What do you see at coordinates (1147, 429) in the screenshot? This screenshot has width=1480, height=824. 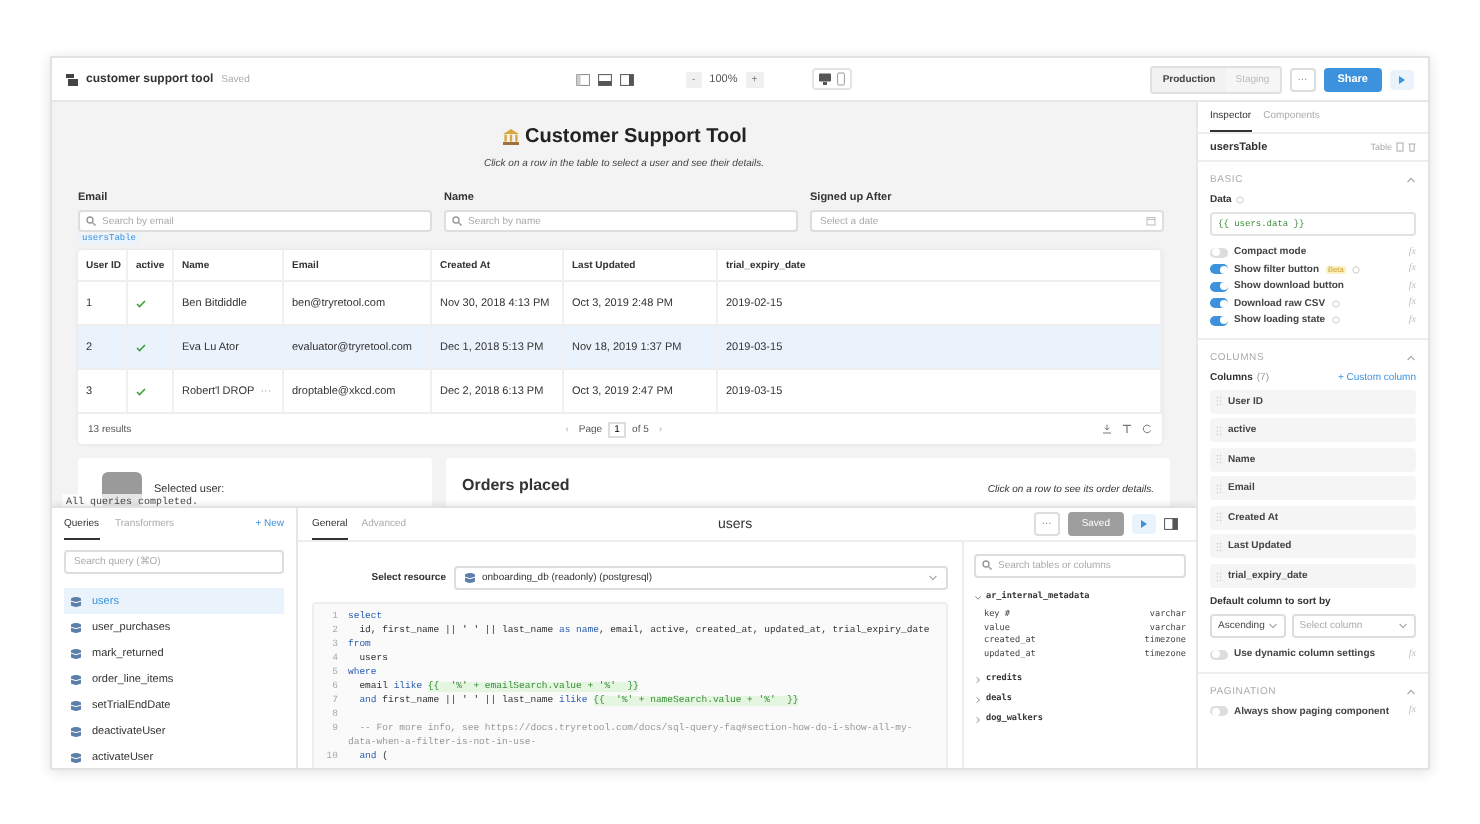 I see `refresh-icon` at bounding box center [1147, 429].